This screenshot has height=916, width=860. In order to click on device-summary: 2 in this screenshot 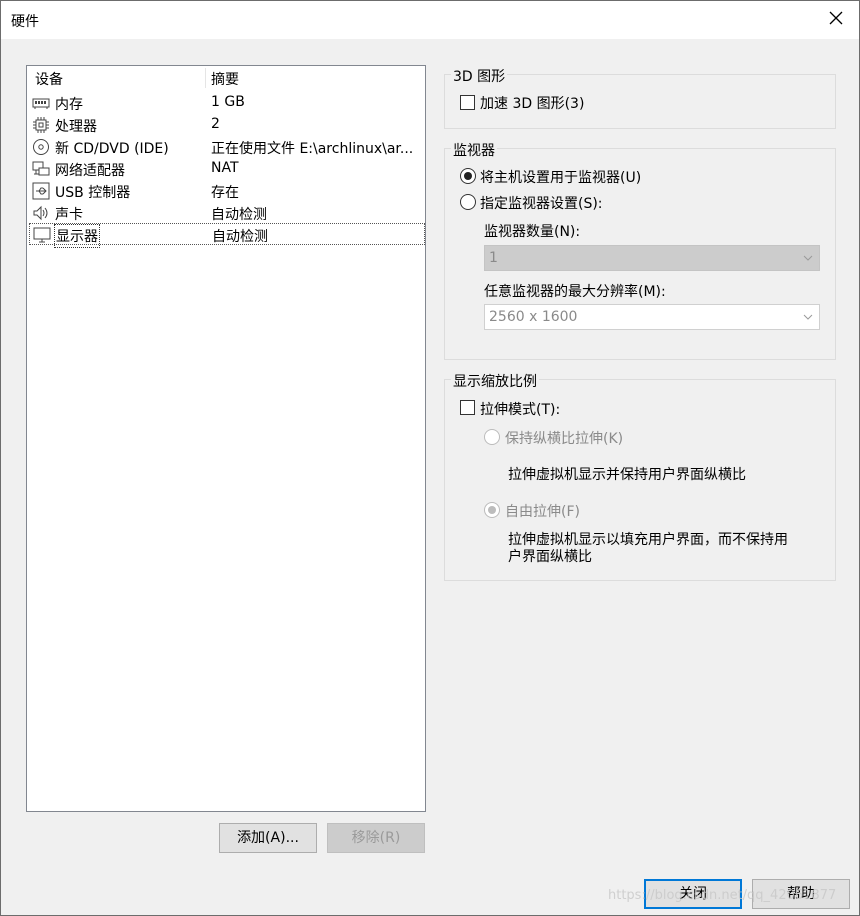, I will do `click(215, 124)`.